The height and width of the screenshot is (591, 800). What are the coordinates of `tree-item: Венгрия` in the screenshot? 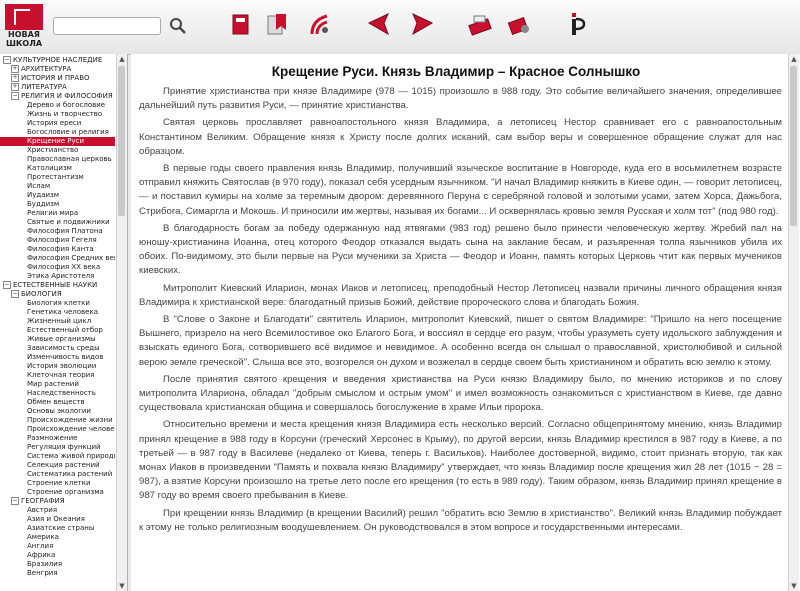 It's located at (57, 573).